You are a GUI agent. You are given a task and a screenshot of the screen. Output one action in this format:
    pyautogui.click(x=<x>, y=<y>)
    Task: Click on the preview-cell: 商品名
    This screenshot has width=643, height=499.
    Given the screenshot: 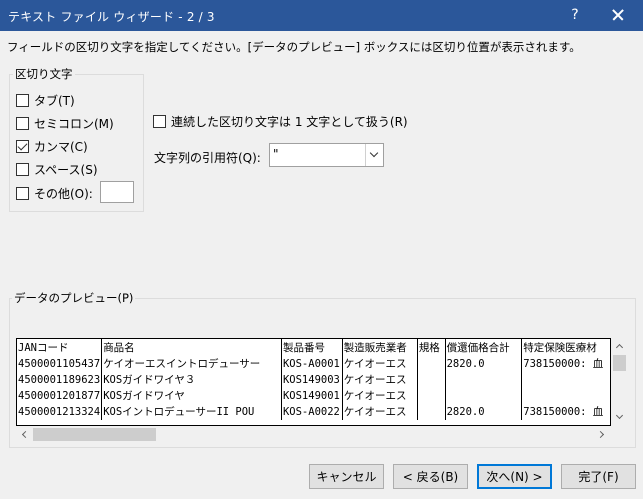 What is the action you would take?
    pyautogui.click(x=191, y=347)
    